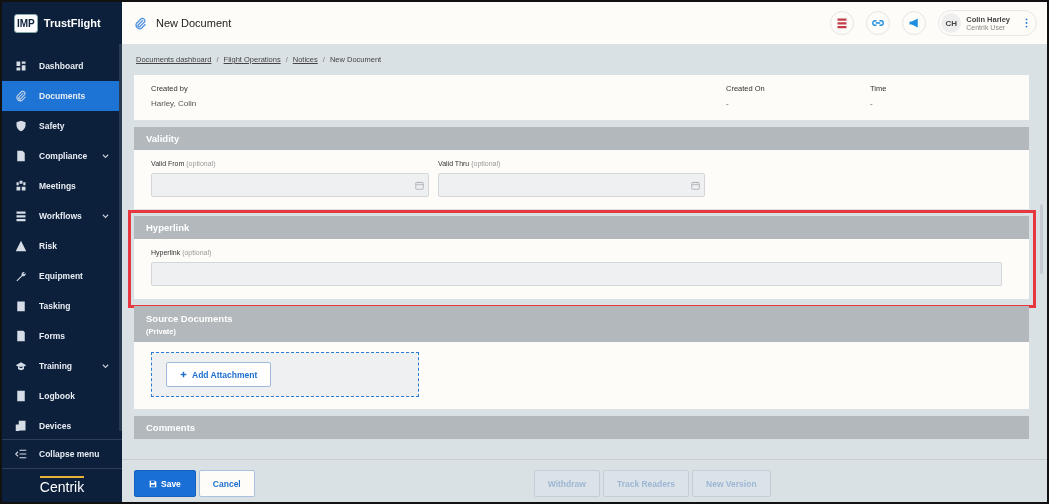  I want to click on megaphone-icon, so click(914, 23).